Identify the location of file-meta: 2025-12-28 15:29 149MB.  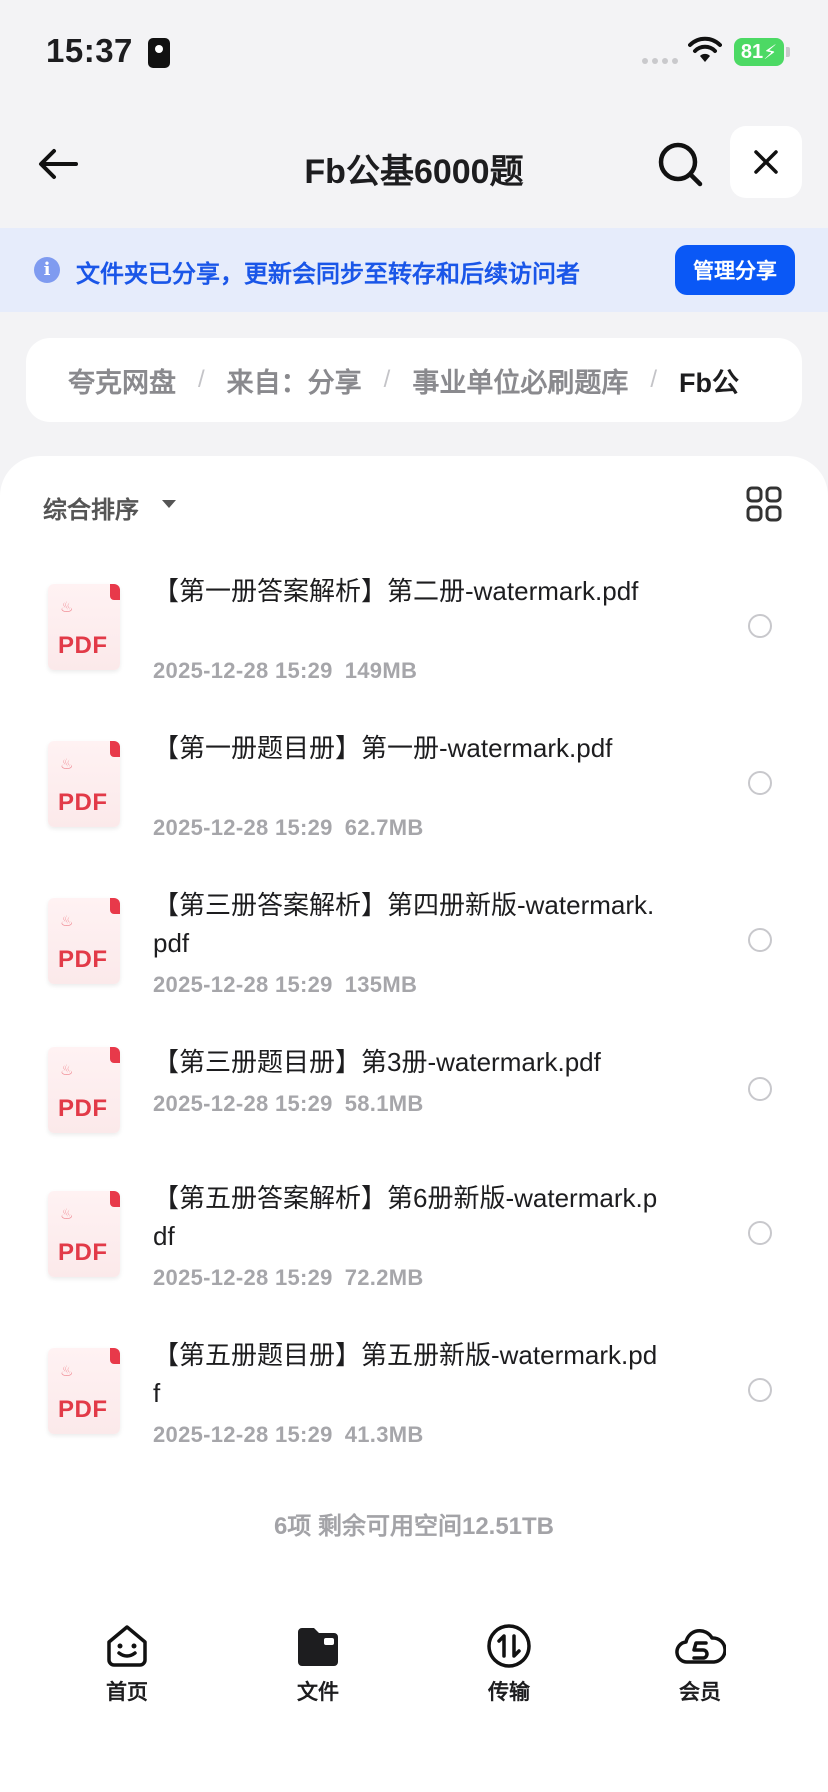
(285, 671).